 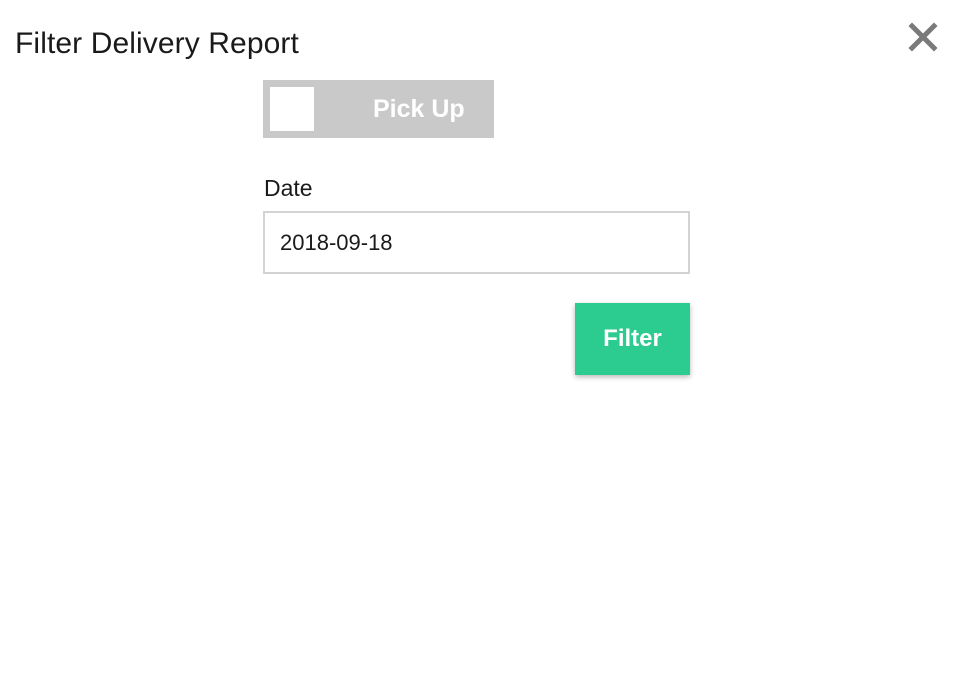 I want to click on date-label: Date, so click(x=288, y=188).